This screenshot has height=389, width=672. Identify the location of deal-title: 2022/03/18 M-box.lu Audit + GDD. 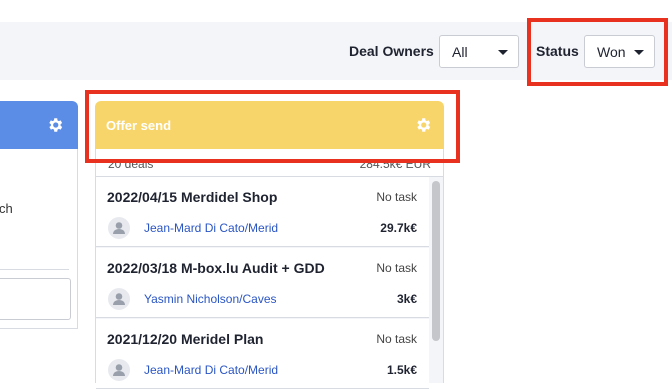
(216, 268).